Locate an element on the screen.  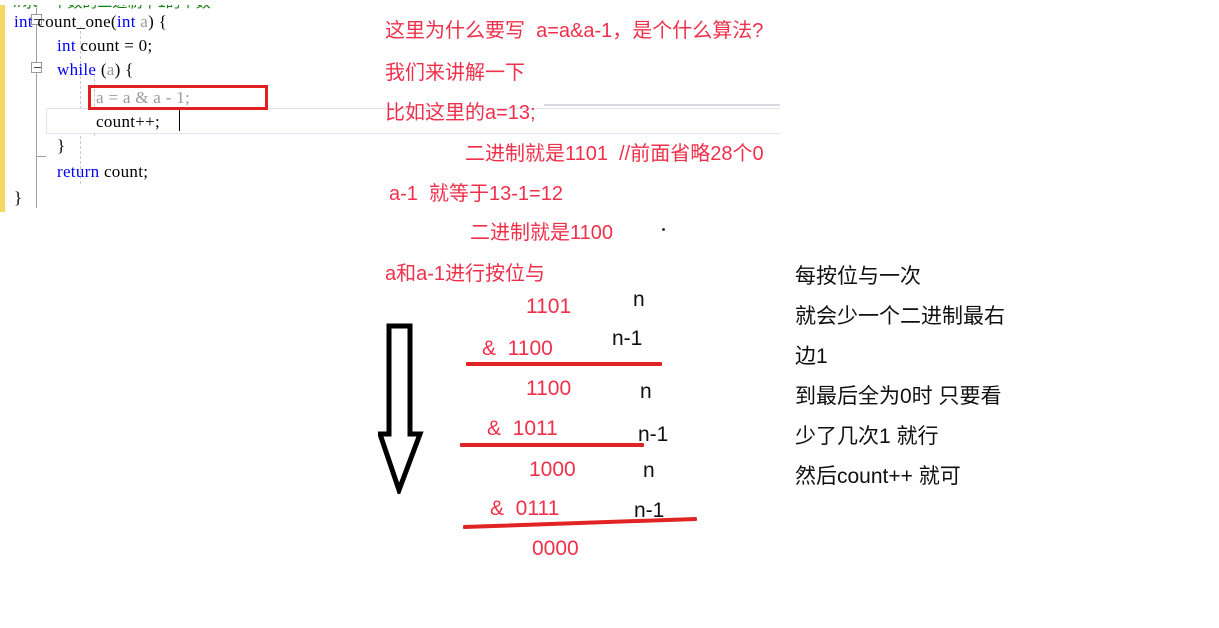
code-line-7: return count; is located at coordinates (102, 172).